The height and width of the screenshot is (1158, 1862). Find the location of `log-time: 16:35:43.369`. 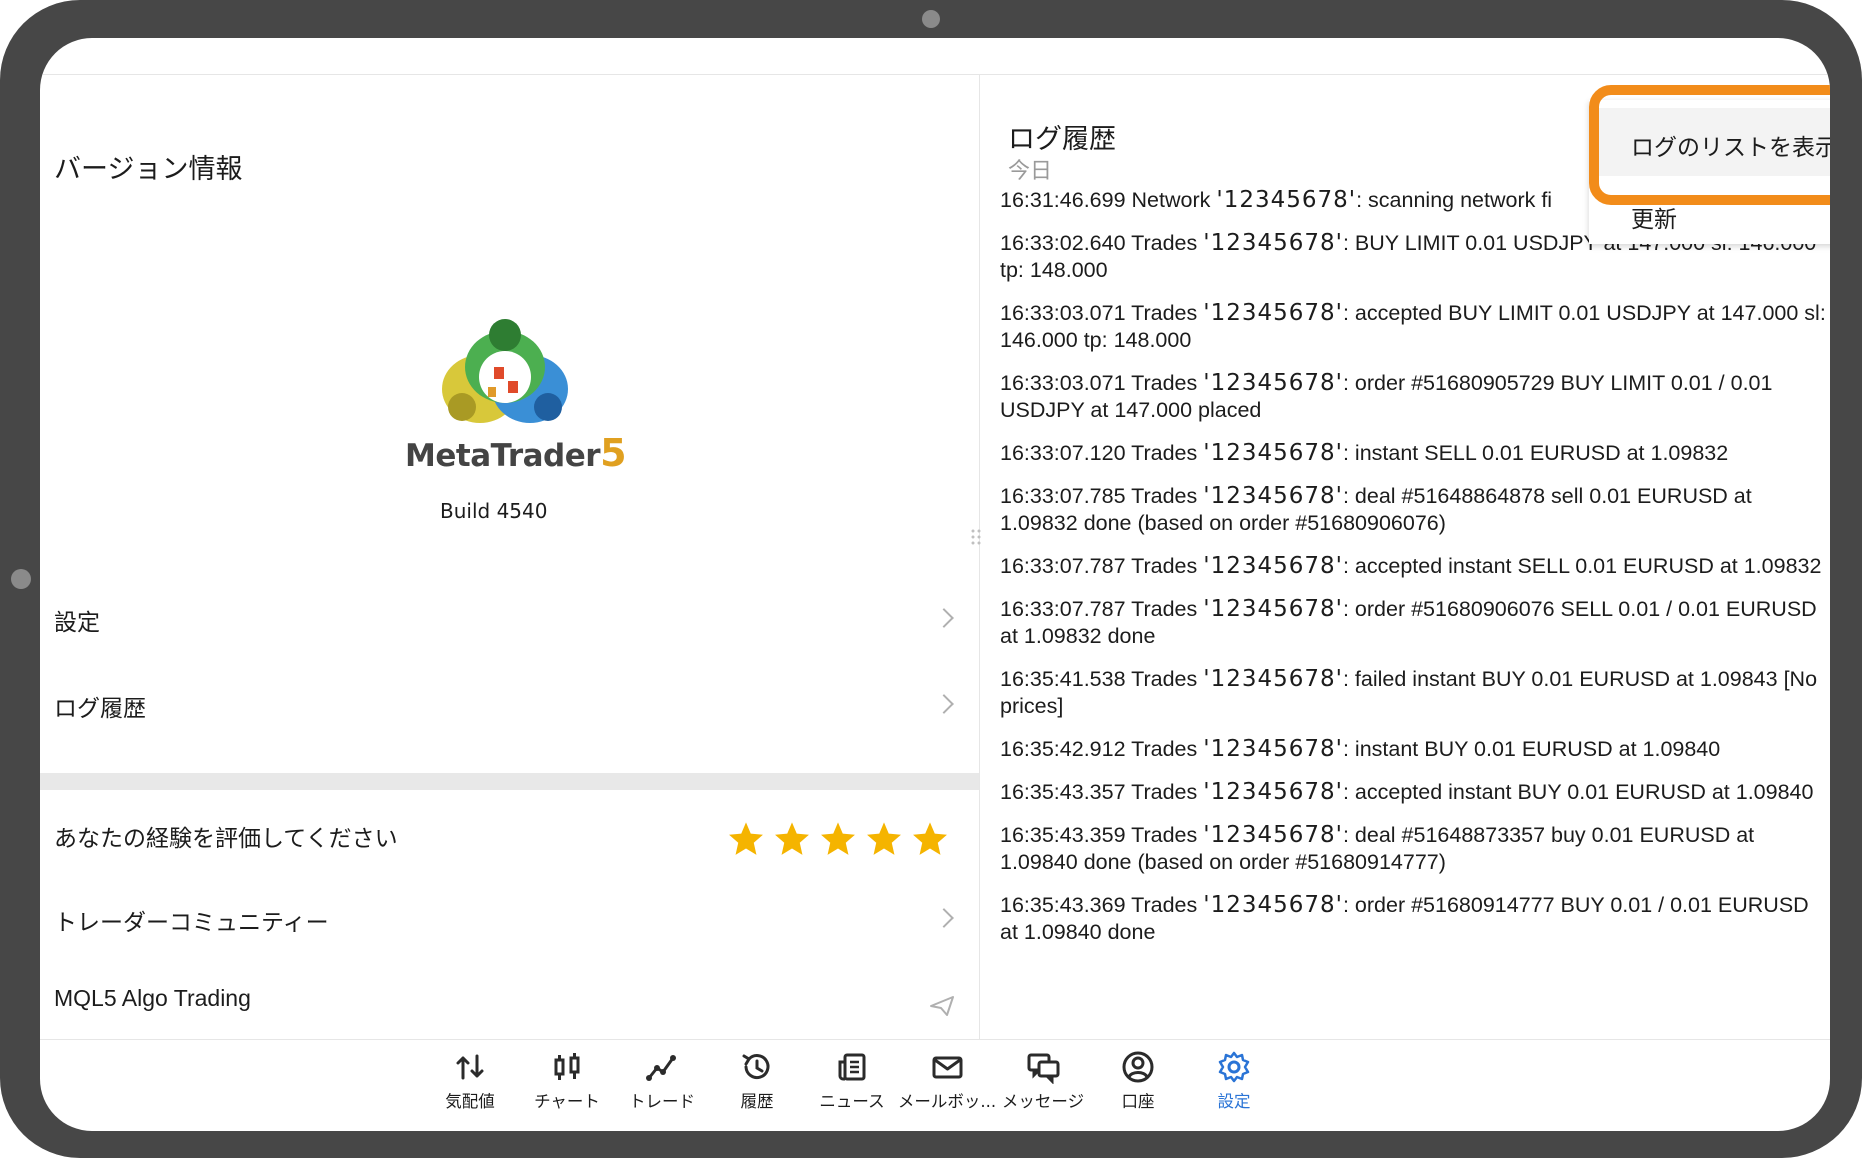

log-time: 16:35:43.369 is located at coordinates (1063, 905).